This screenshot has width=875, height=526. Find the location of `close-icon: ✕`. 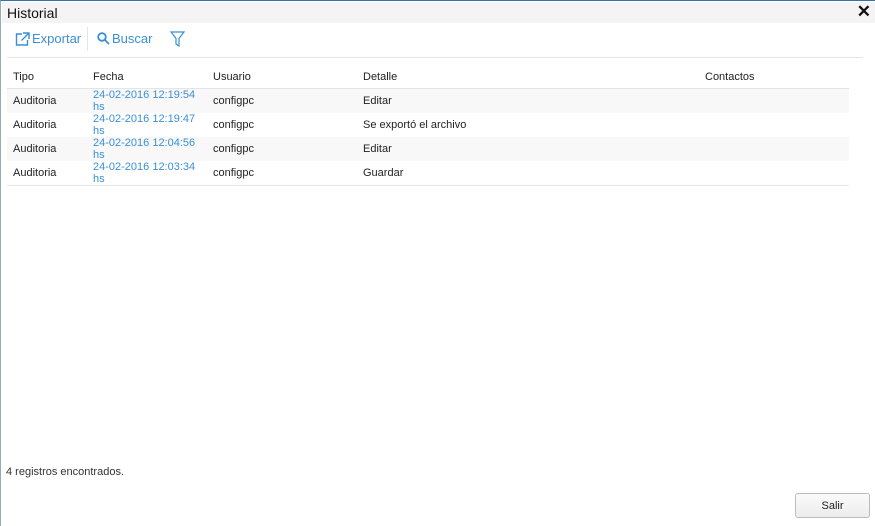

close-icon: ✕ is located at coordinates (864, 12).